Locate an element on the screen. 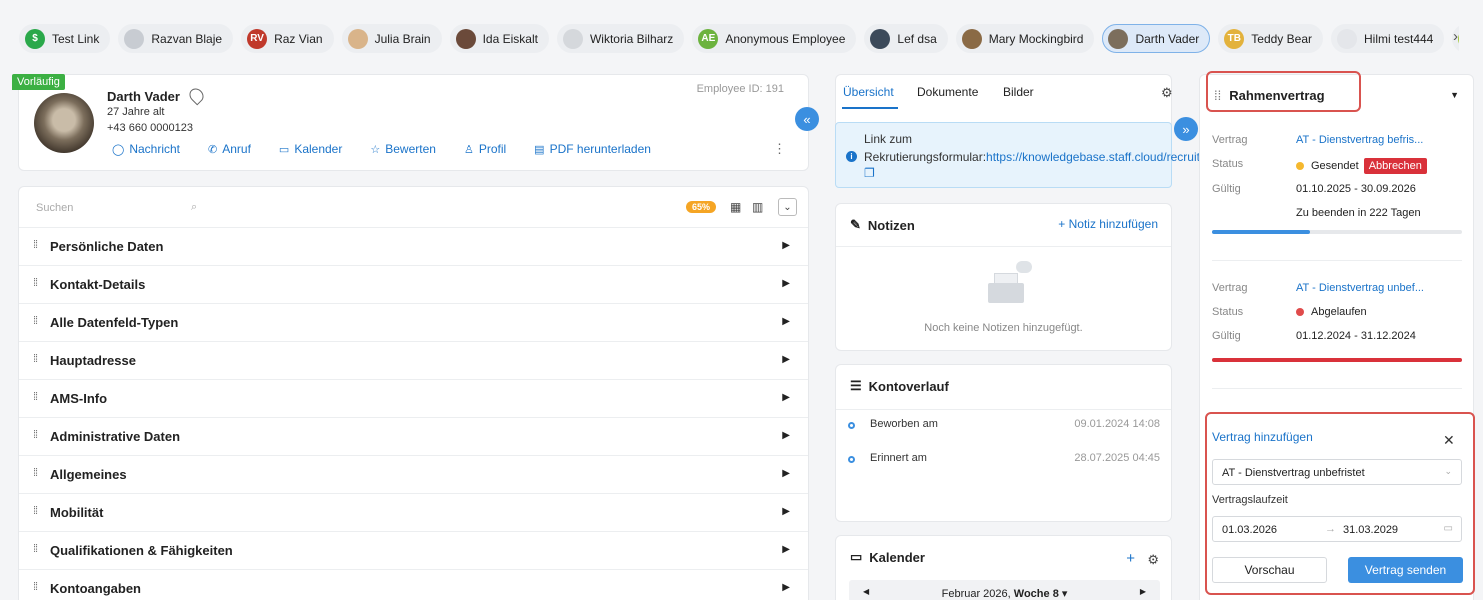  status-dot is located at coordinates (1300, 312).